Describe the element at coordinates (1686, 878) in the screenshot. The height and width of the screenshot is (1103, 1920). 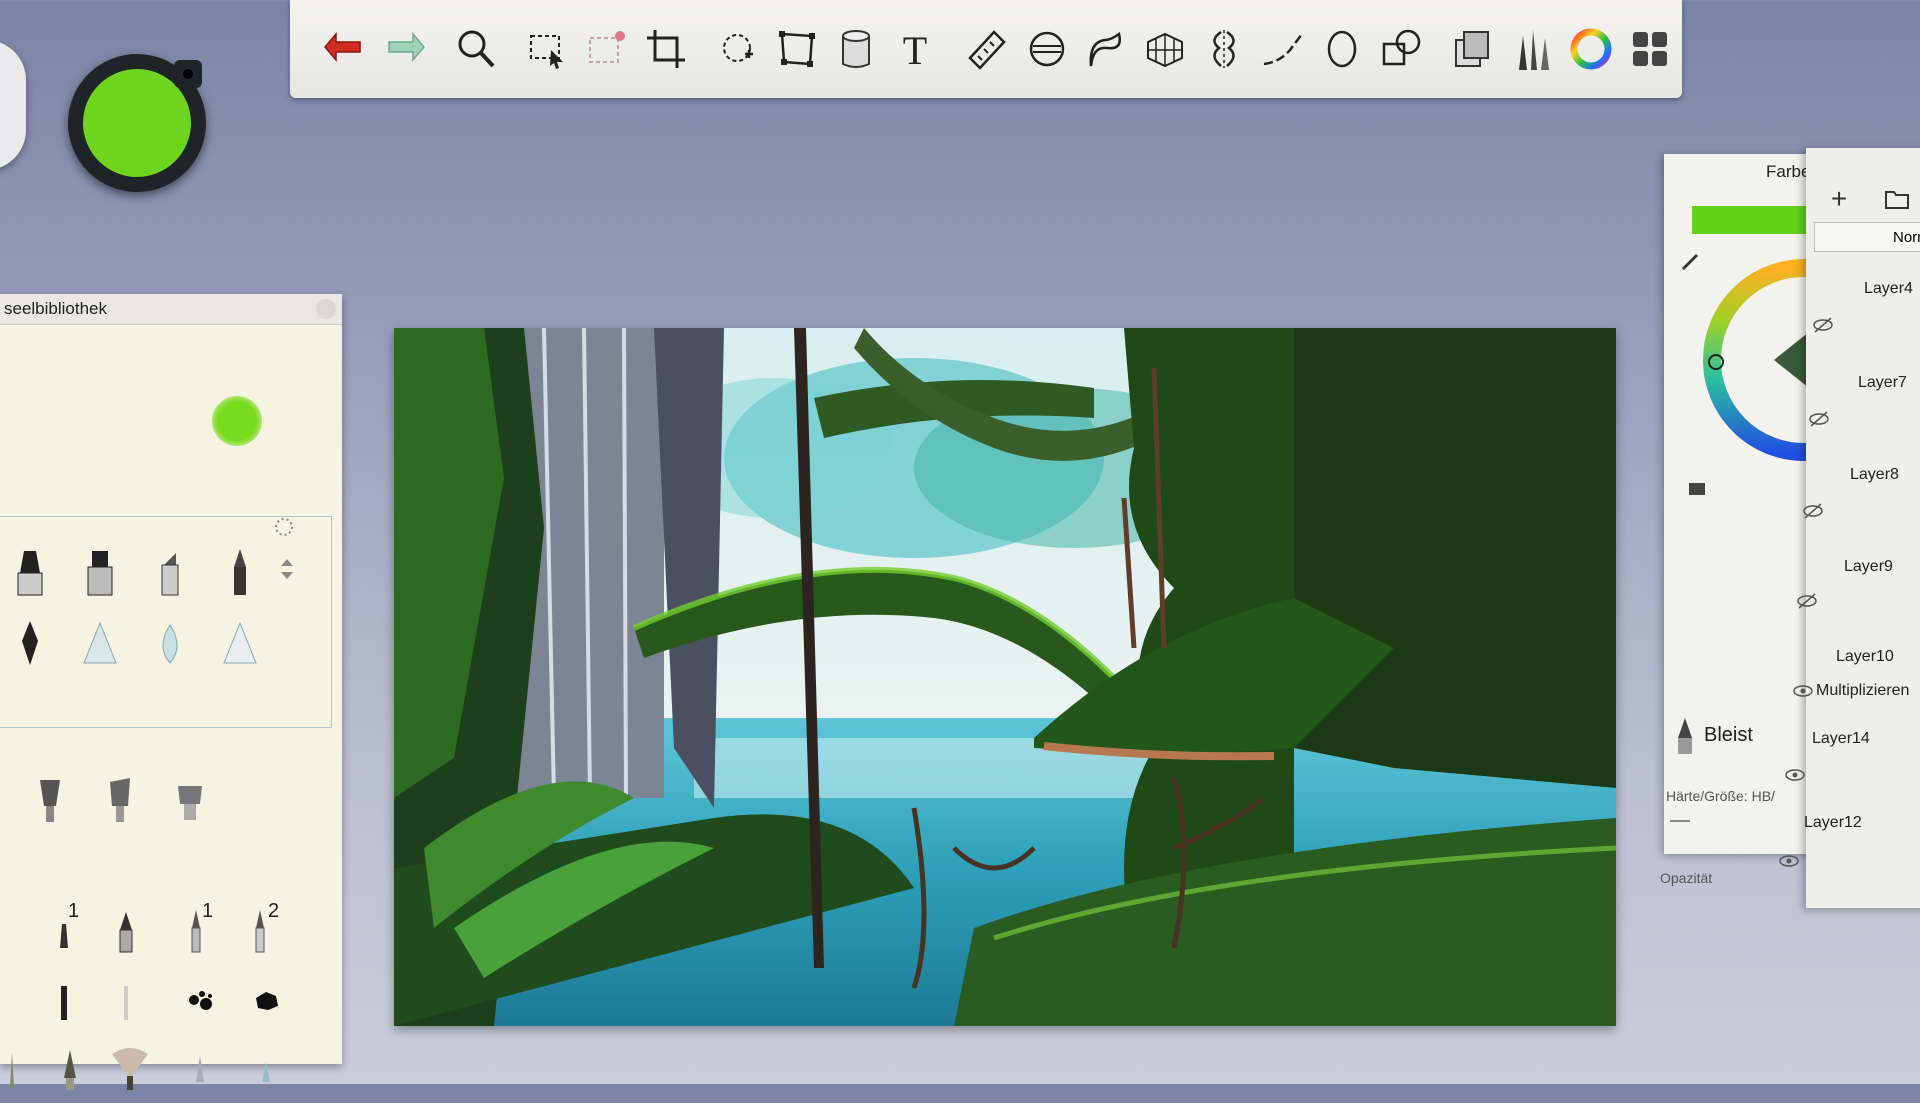
I see `opacity-label: Opazität` at that location.